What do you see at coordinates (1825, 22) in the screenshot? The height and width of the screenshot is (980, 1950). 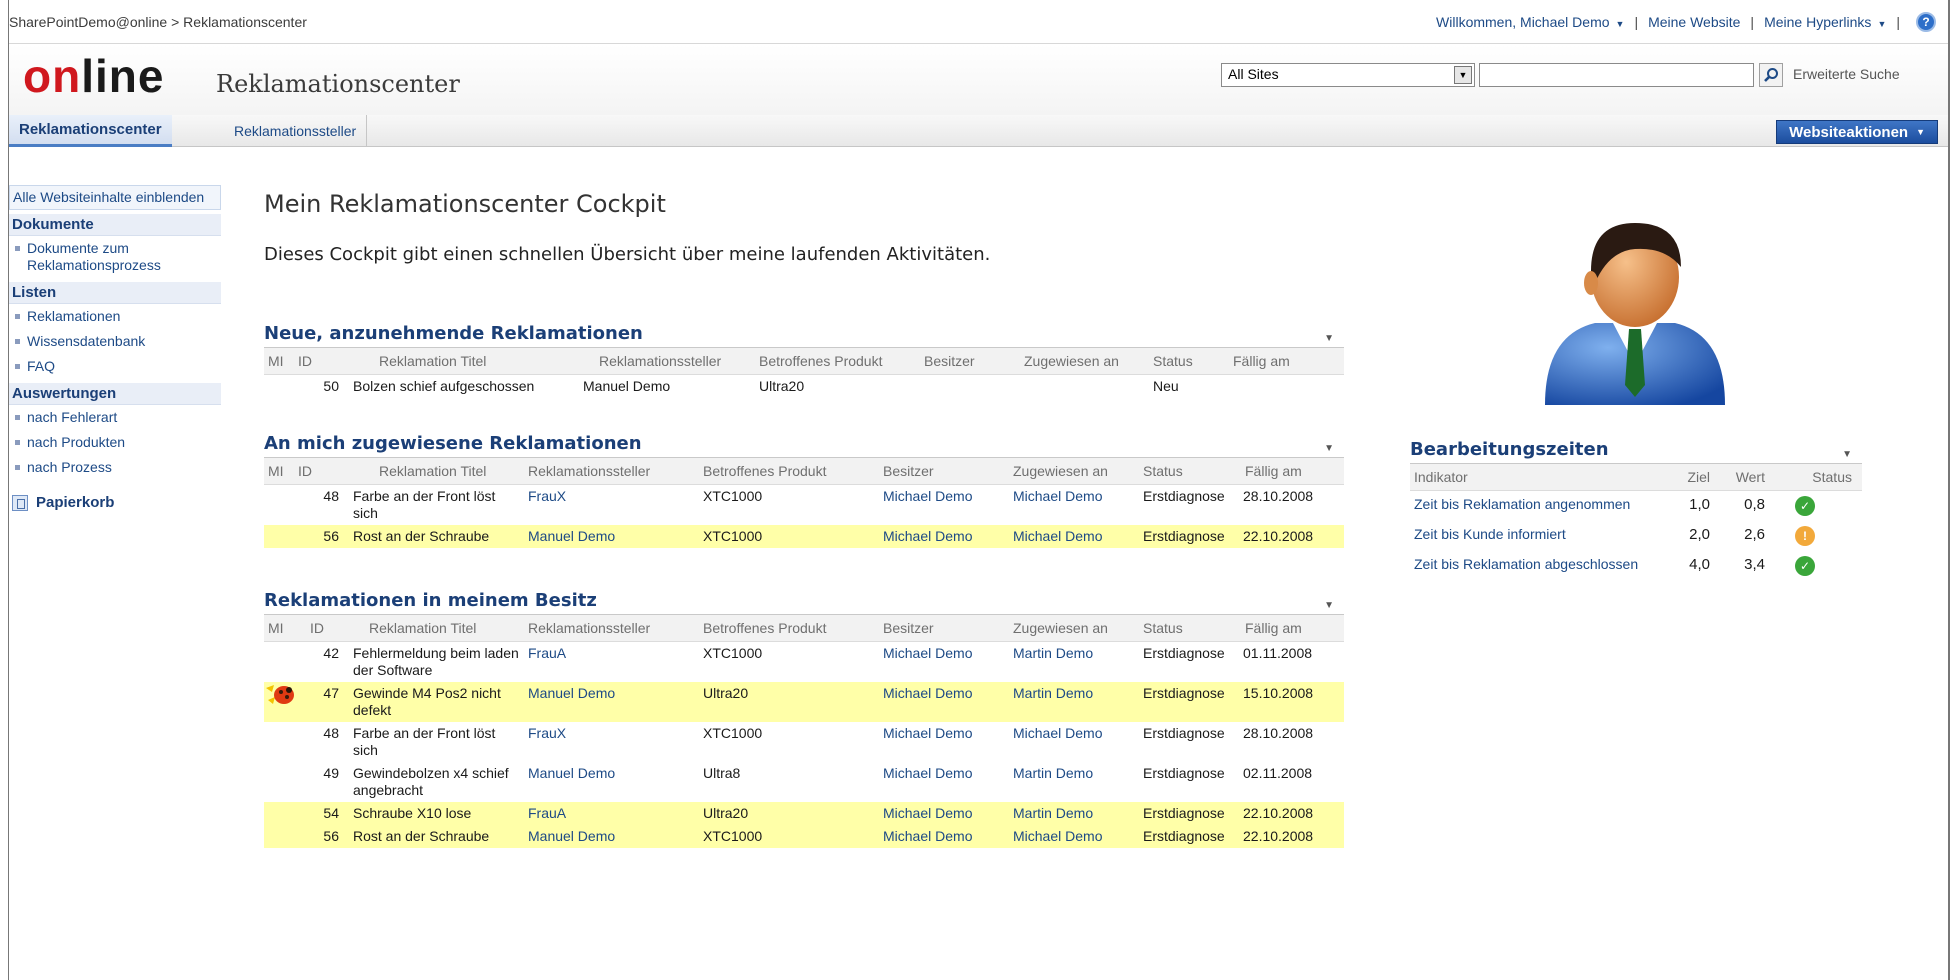 I see `my-links-menu: Meine Hyperlinks ▼` at bounding box center [1825, 22].